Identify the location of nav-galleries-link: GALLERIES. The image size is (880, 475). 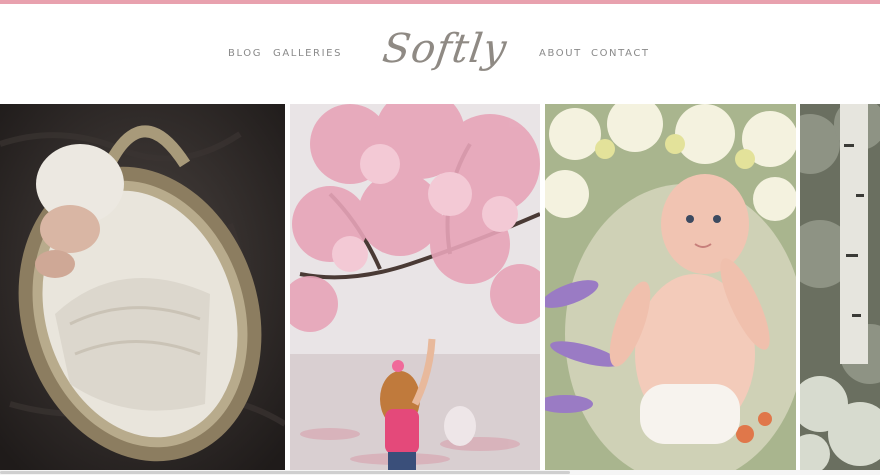
(307, 53).